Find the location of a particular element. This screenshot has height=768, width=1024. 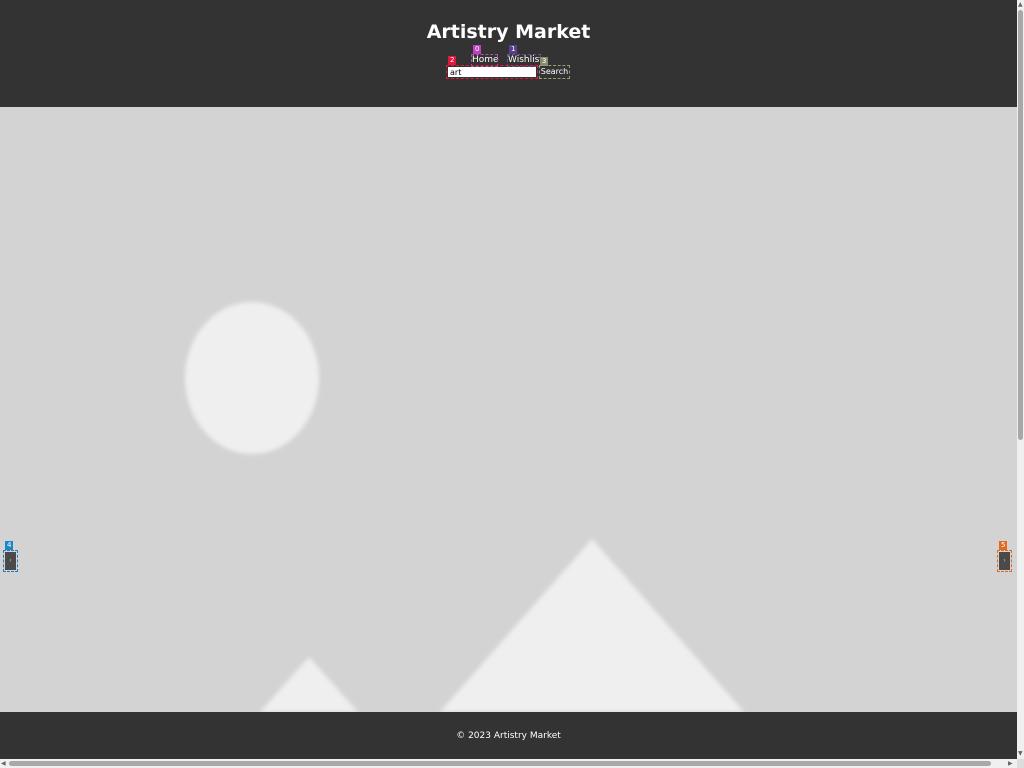

search-input is located at coordinates (492, 72).